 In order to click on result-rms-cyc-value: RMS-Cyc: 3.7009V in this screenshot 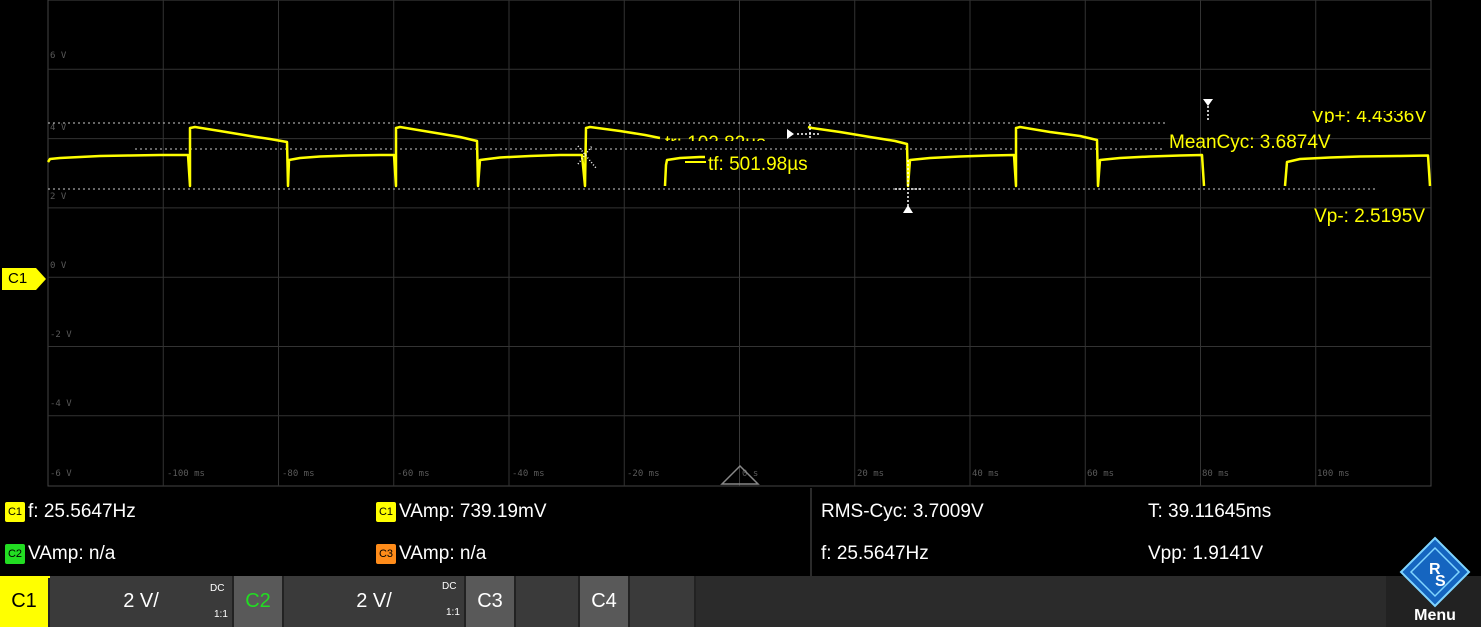, I will do `click(902, 511)`.